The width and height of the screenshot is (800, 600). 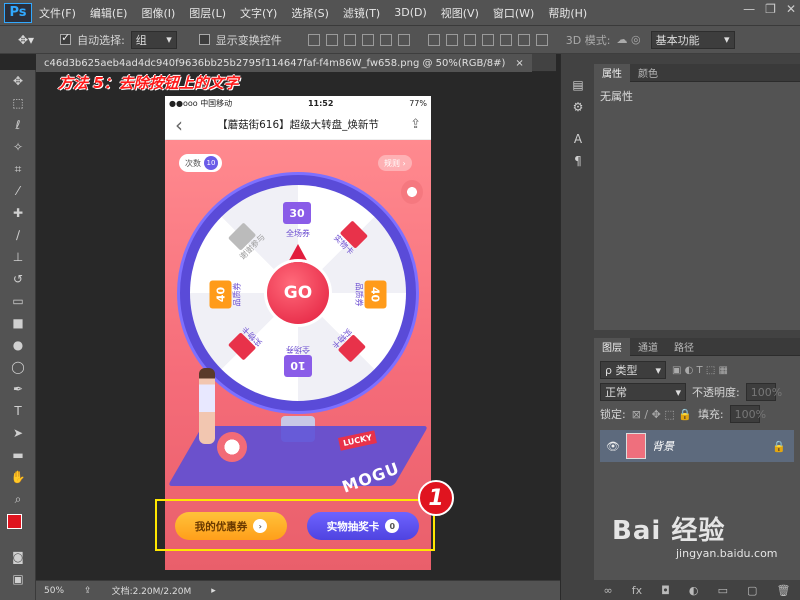 What do you see at coordinates (14, 521) in the screenshot?
I see `foreground-color-swatch` at bounding box center [14, 521].